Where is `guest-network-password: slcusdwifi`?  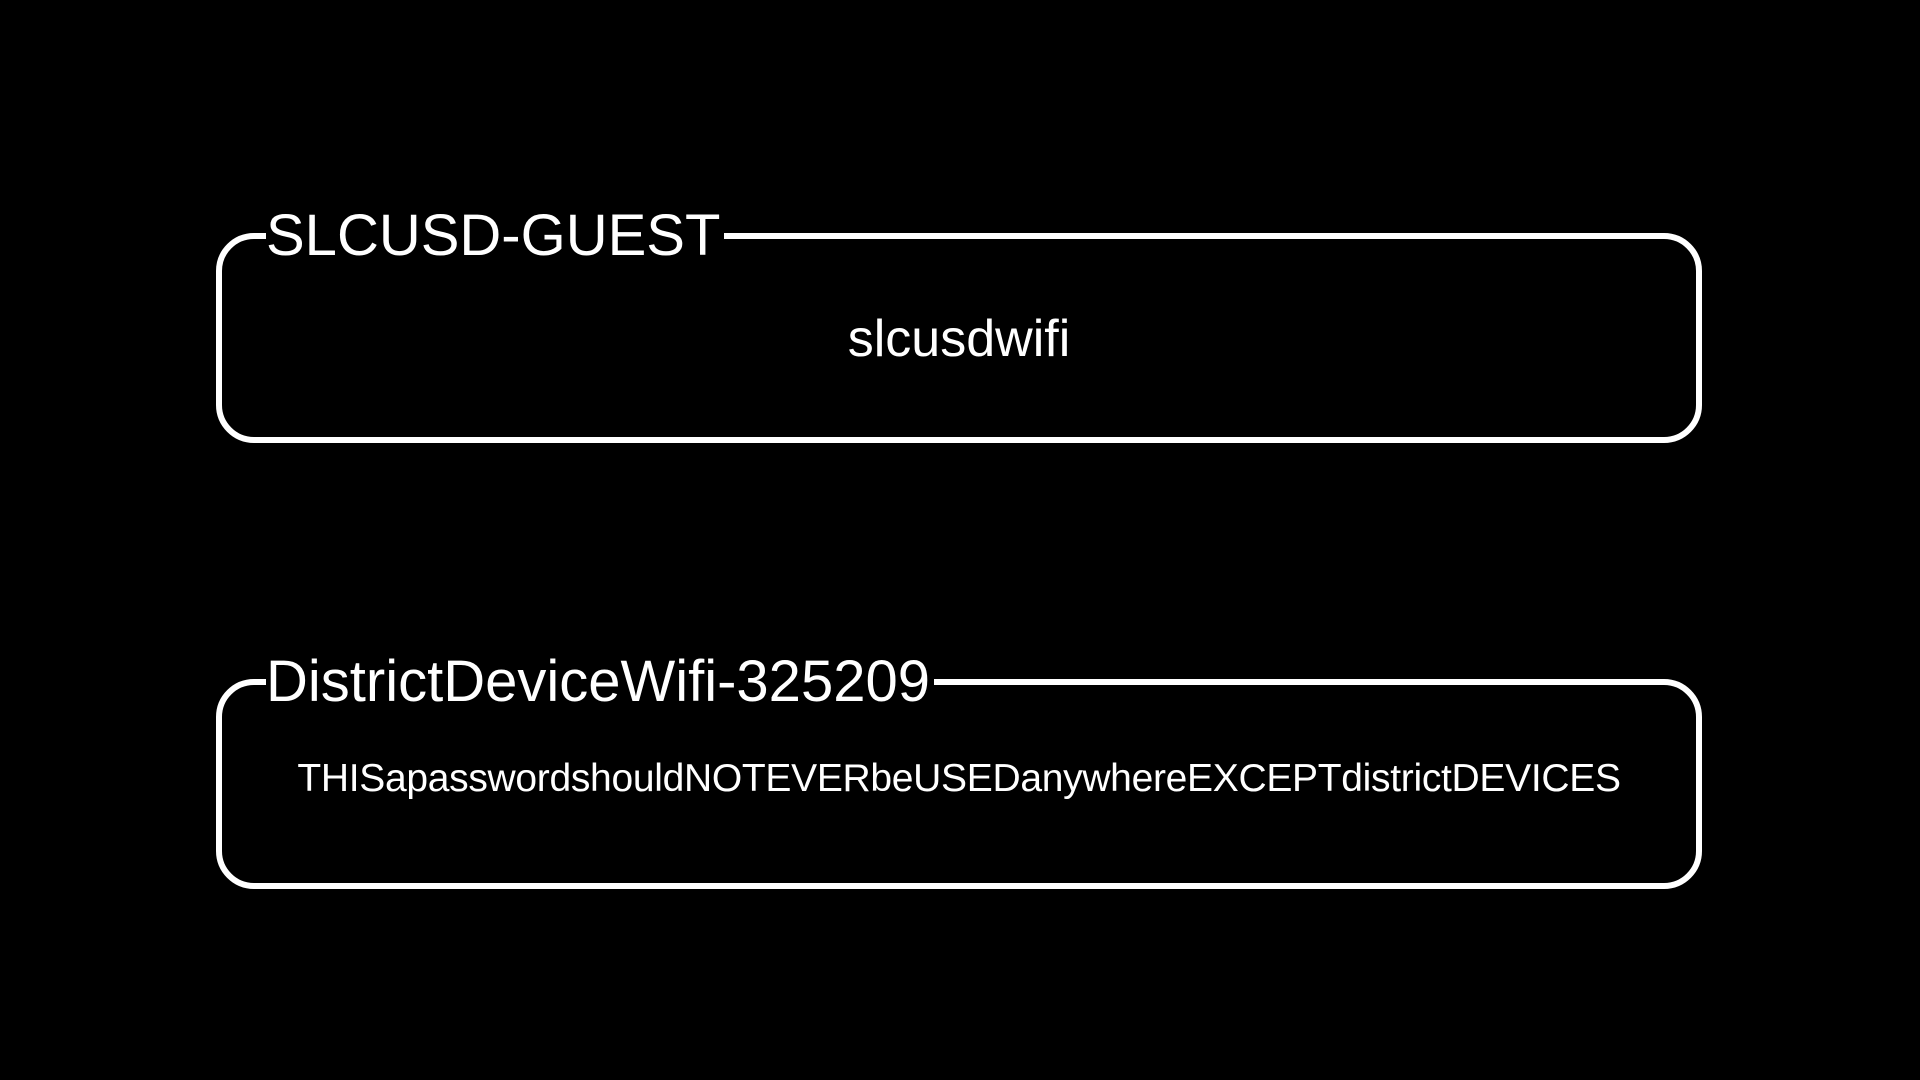 guest-network-password: slcusdwifi is located at coordinates (959, 339).